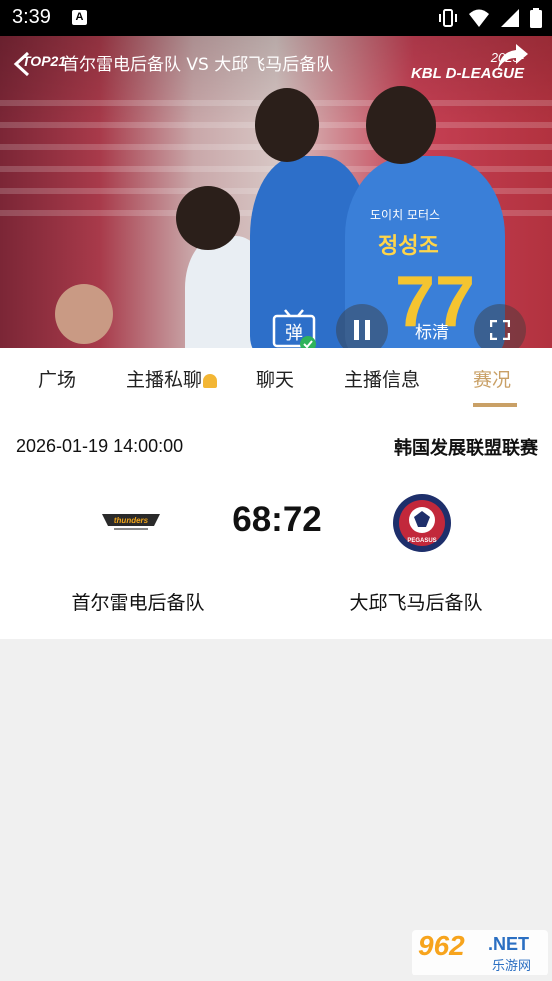 The image size is (552, 981). Describe the element at coordinates (252, 519) in the screenshot. I see `home-score: 68` at that location.